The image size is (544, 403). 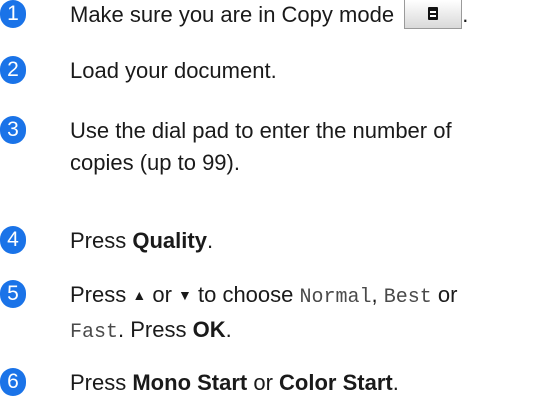 I want to click on step-text: Load your document., so click(x=173, y=70).